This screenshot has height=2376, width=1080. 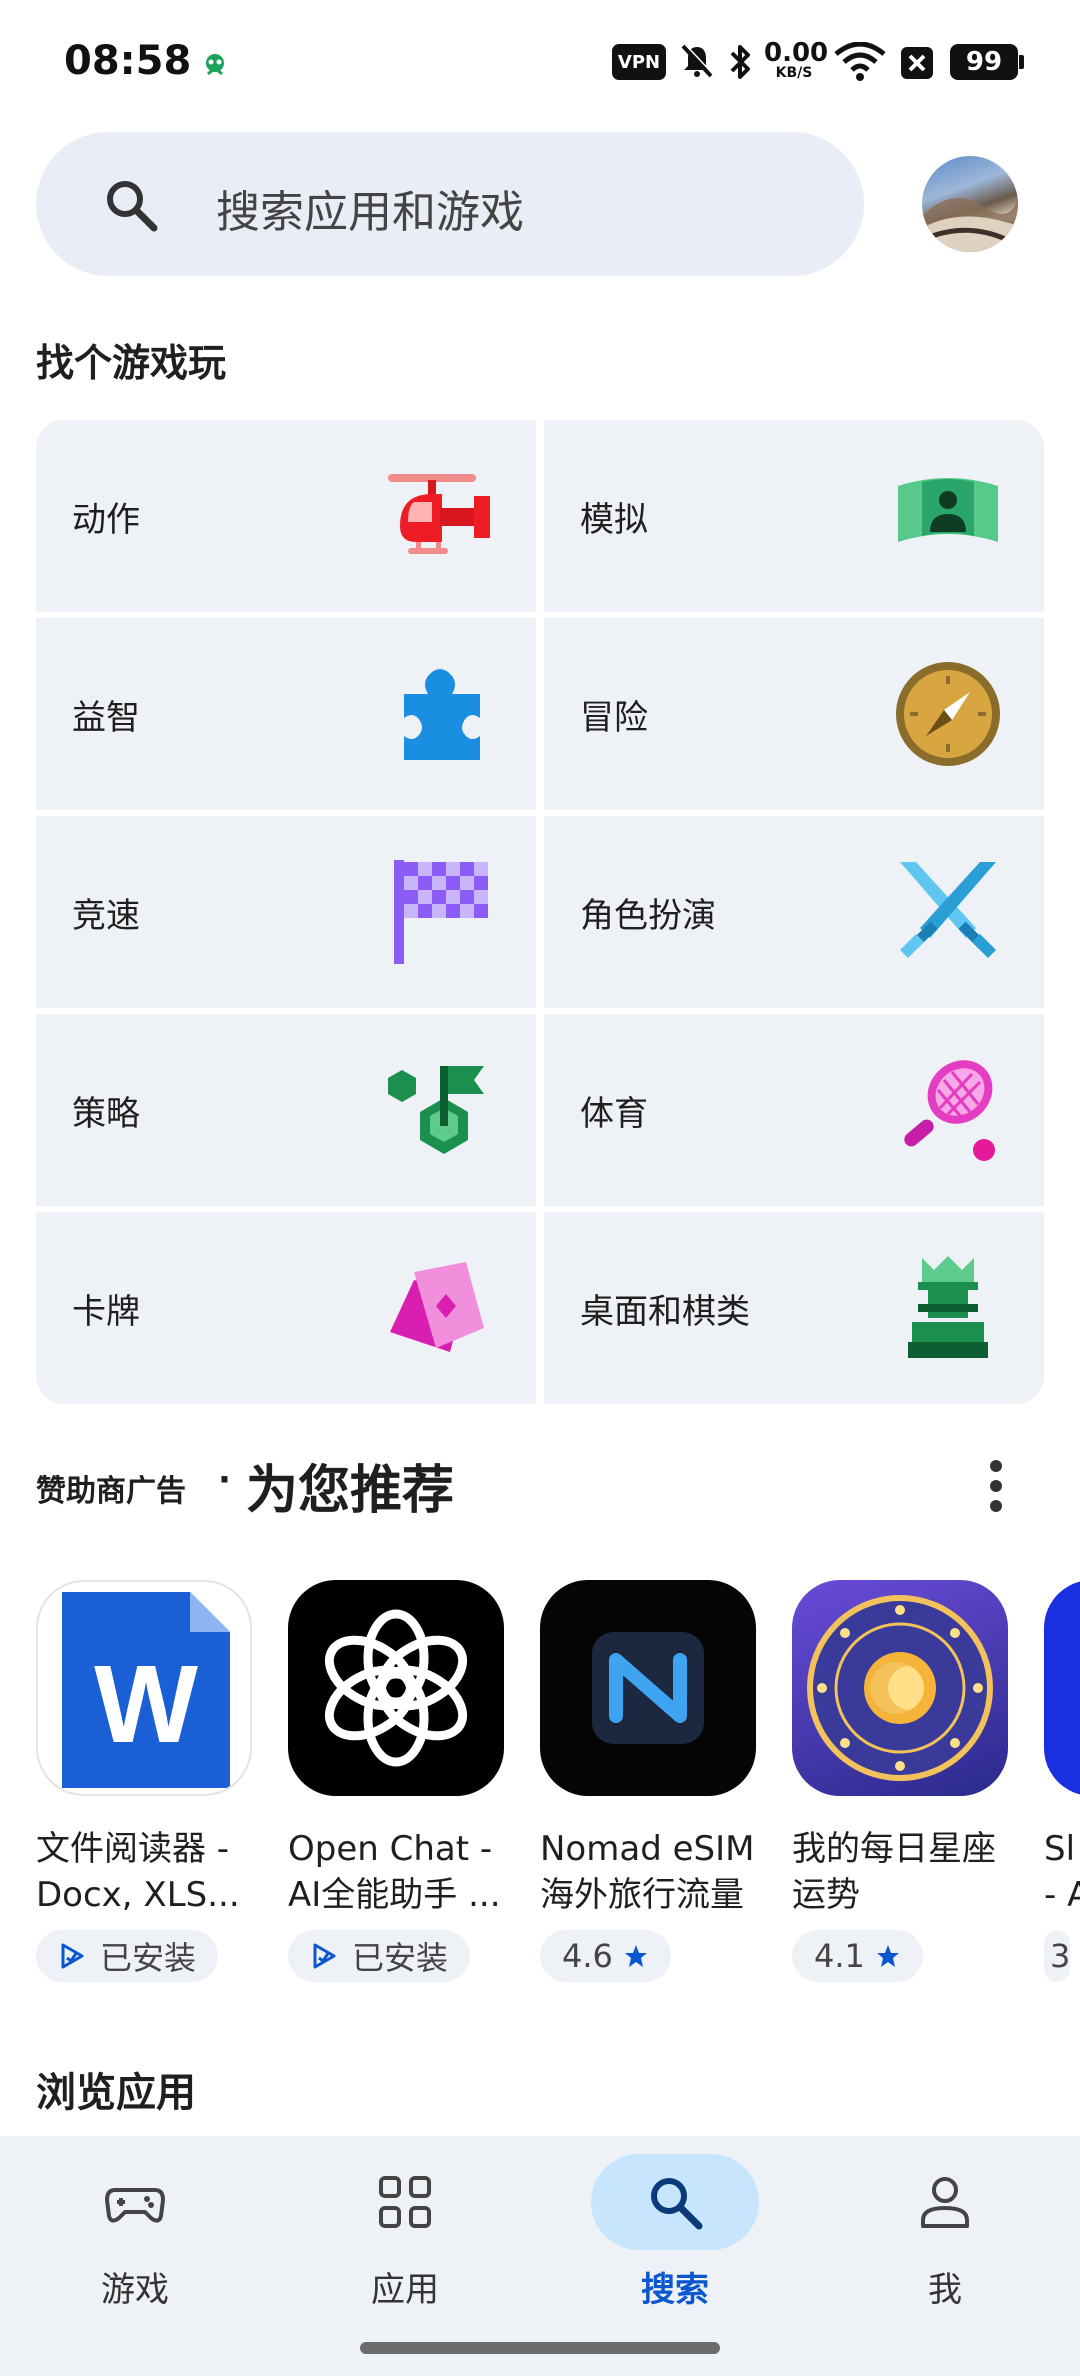 What do you see at coordinates (540, 60) in the screenshot?
I see `status-bar: 08:58 VPN 0.00 KB/S 99` at bounding box center [540, 60].